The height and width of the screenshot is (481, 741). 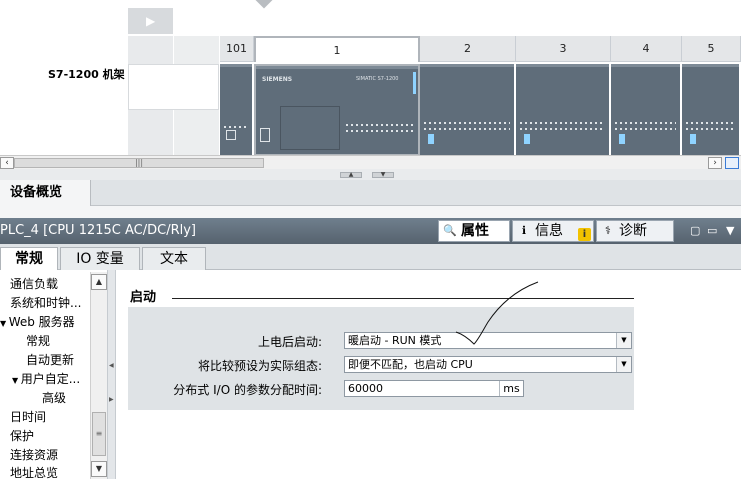 I want to click on nav-scroll-thumb: ≡, so click(x=99, y=434).